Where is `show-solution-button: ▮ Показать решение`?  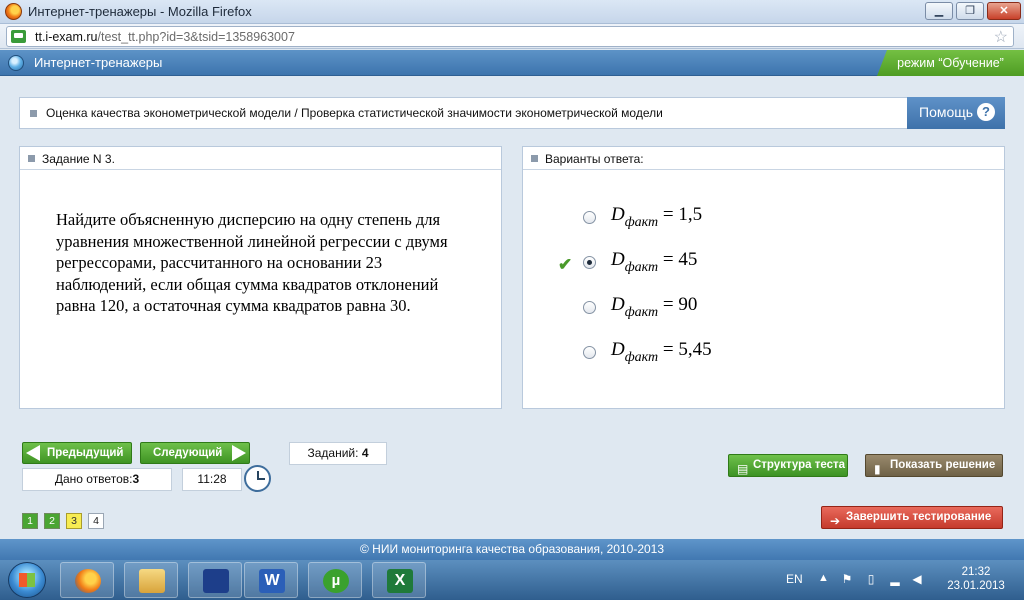
show-solution-button: ▮ Показать решение is located at coordinates (934, 465).